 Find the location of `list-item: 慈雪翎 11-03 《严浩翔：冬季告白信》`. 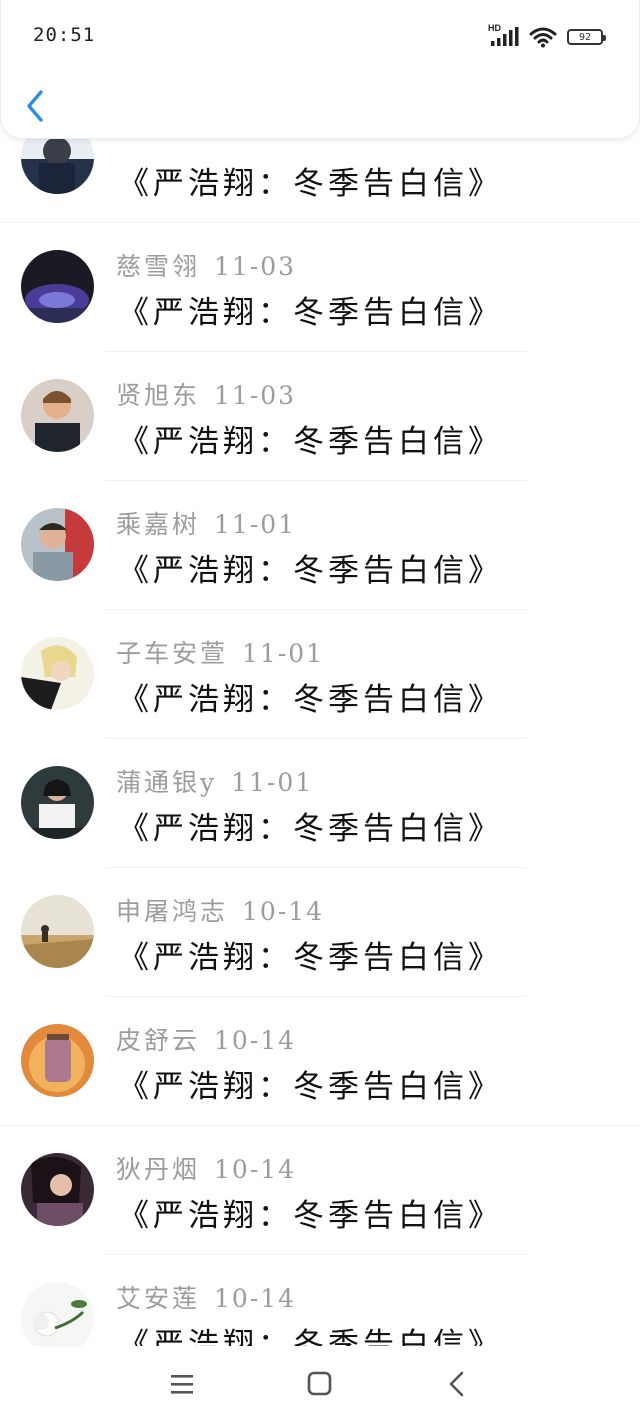

list-item: 慈雪翎 11-03 《严浩翔：冬季告白信》 is located at coordinates (320, 287).